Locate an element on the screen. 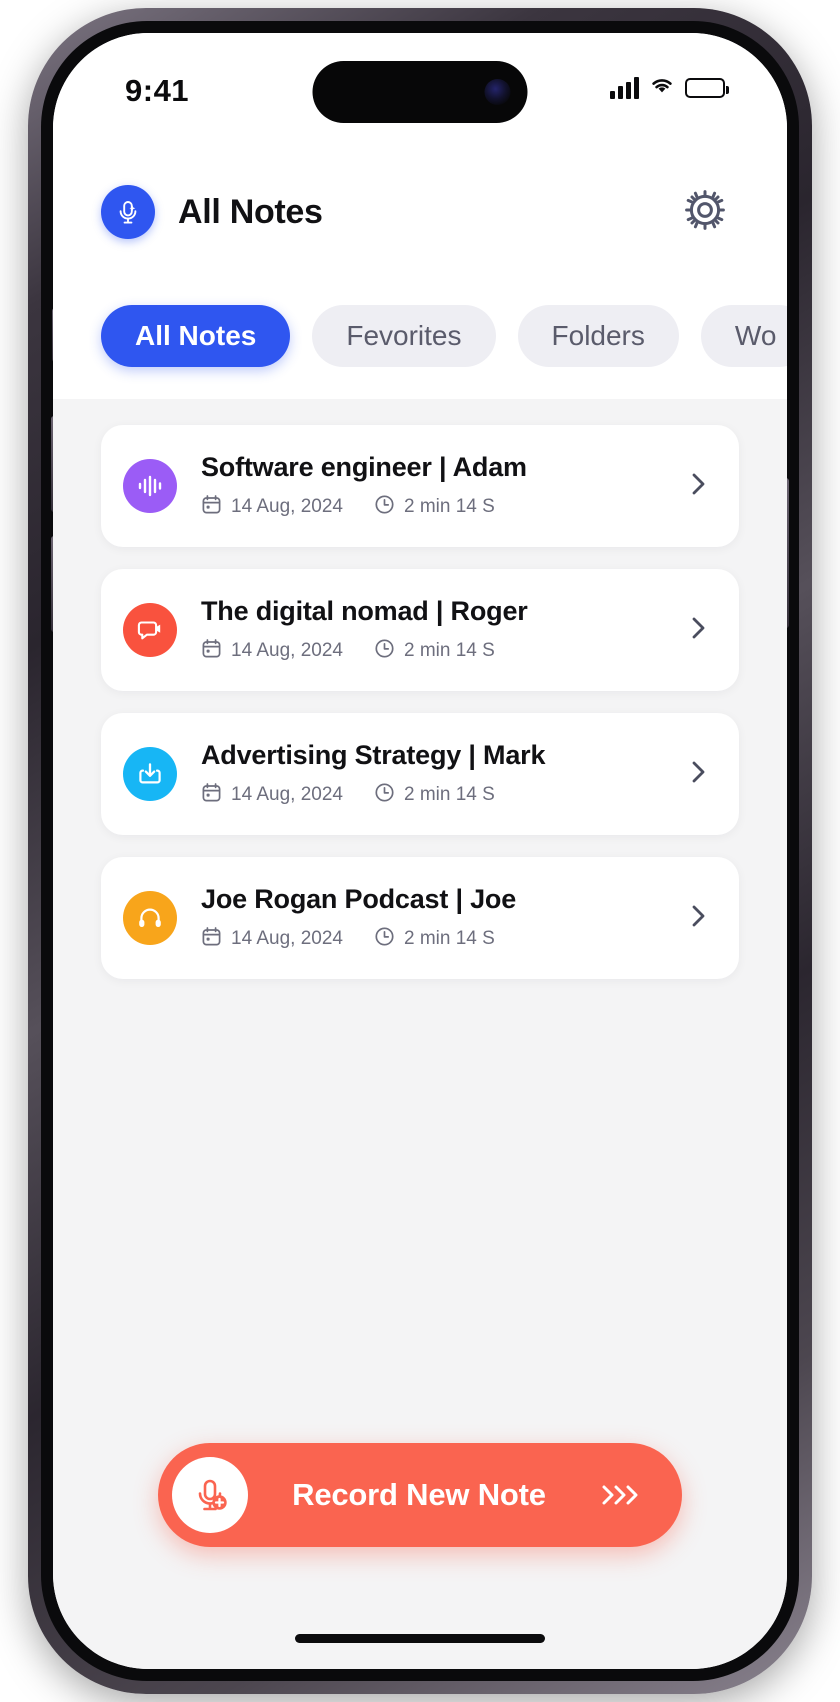 Image resolution: width=840 pixels, height=1702 pixels. tabs-bar: All Notes Fevorites Folders Wo is located at coordinates (420, 336).